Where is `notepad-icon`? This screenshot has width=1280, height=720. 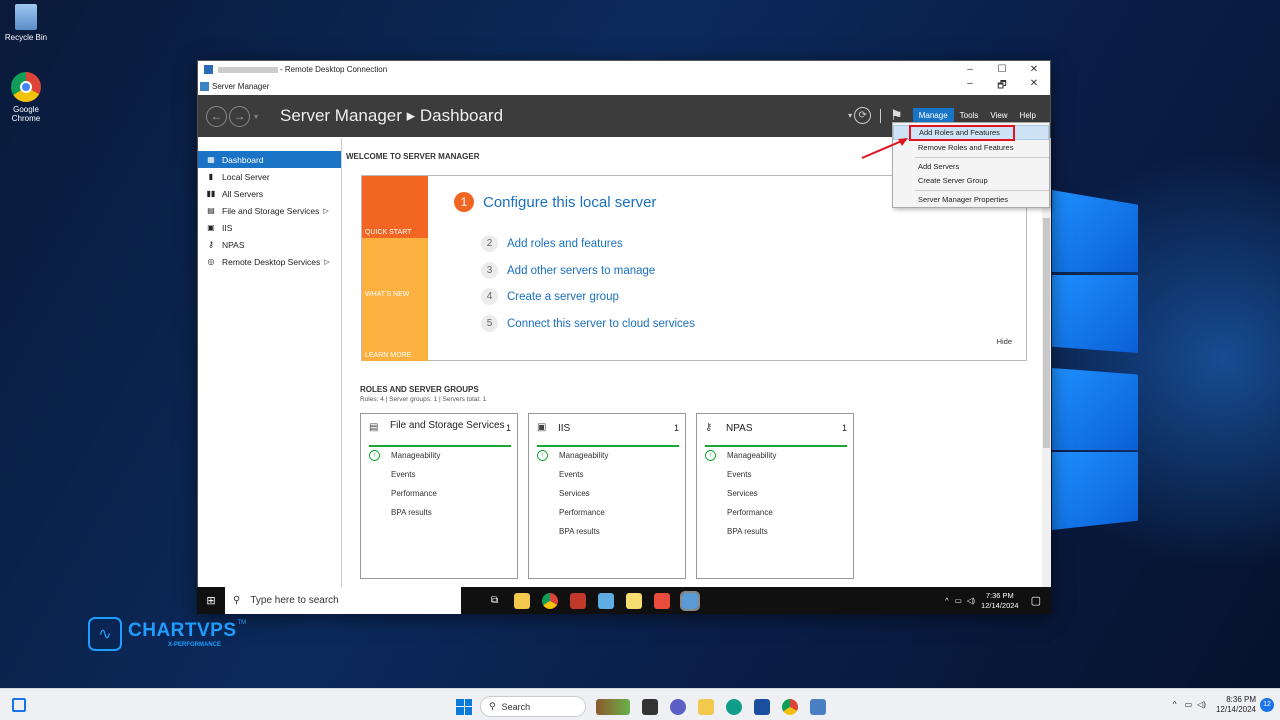
notepad-icon is located at coordinates (634, 600).